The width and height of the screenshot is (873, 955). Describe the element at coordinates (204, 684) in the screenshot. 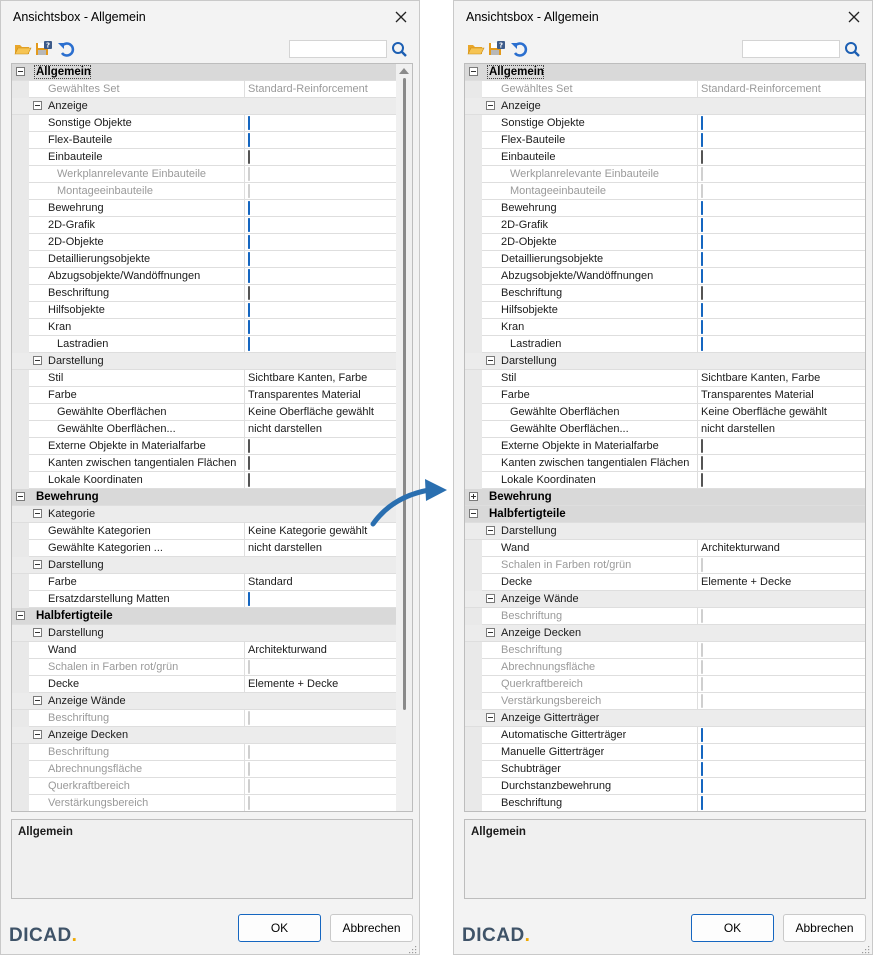

I see `property-row-decke: Decke Elemente + Decke` at that location.